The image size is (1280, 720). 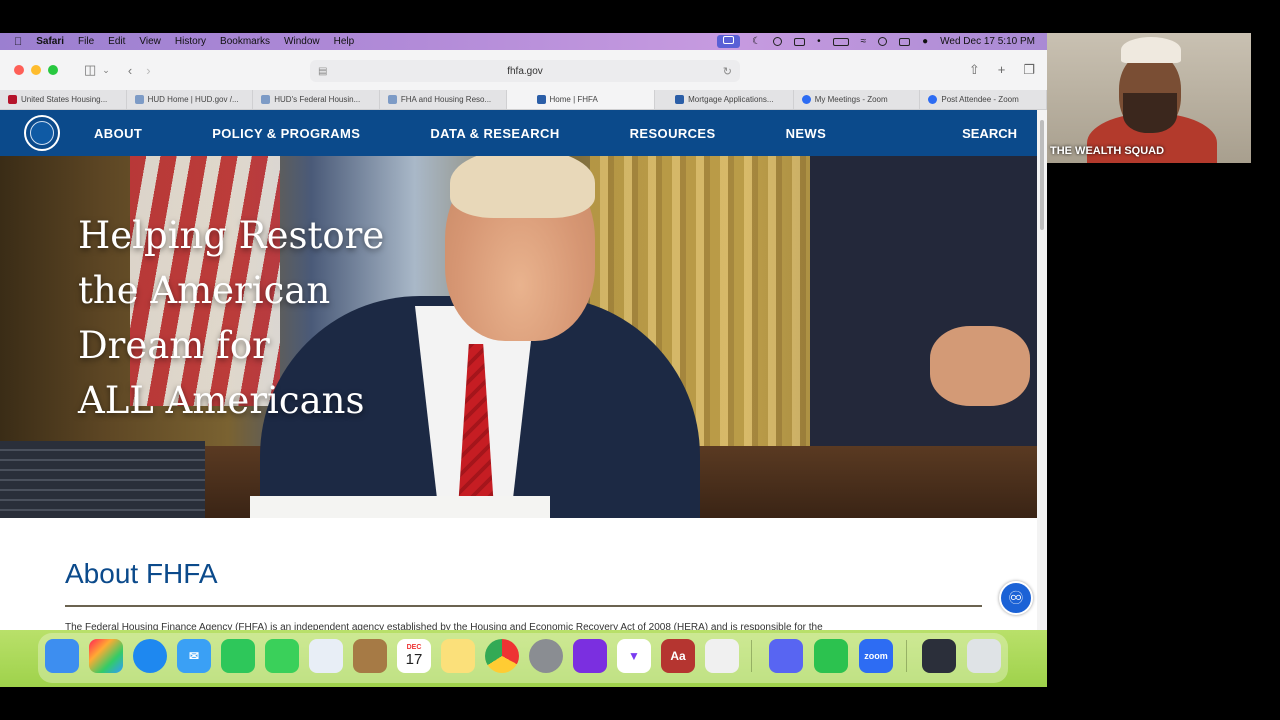 I want to click on paper-image, so click(x=400, y=507).